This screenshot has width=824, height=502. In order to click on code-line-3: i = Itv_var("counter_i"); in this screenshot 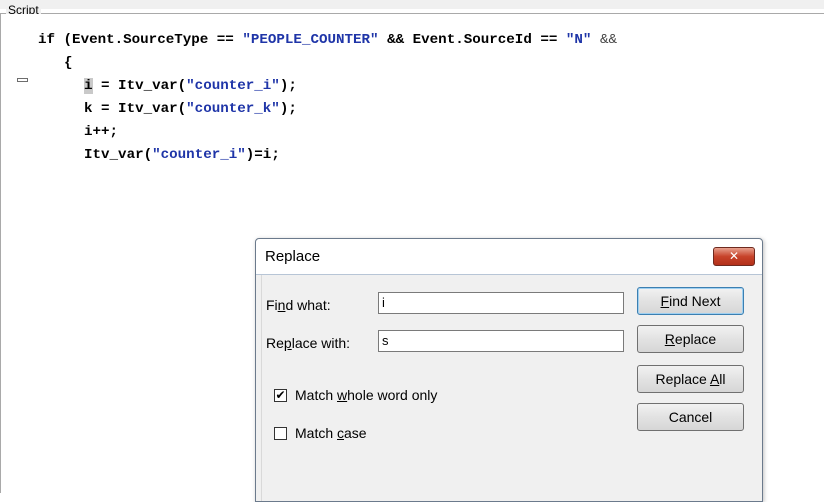, I will do `click(190, 86)`.